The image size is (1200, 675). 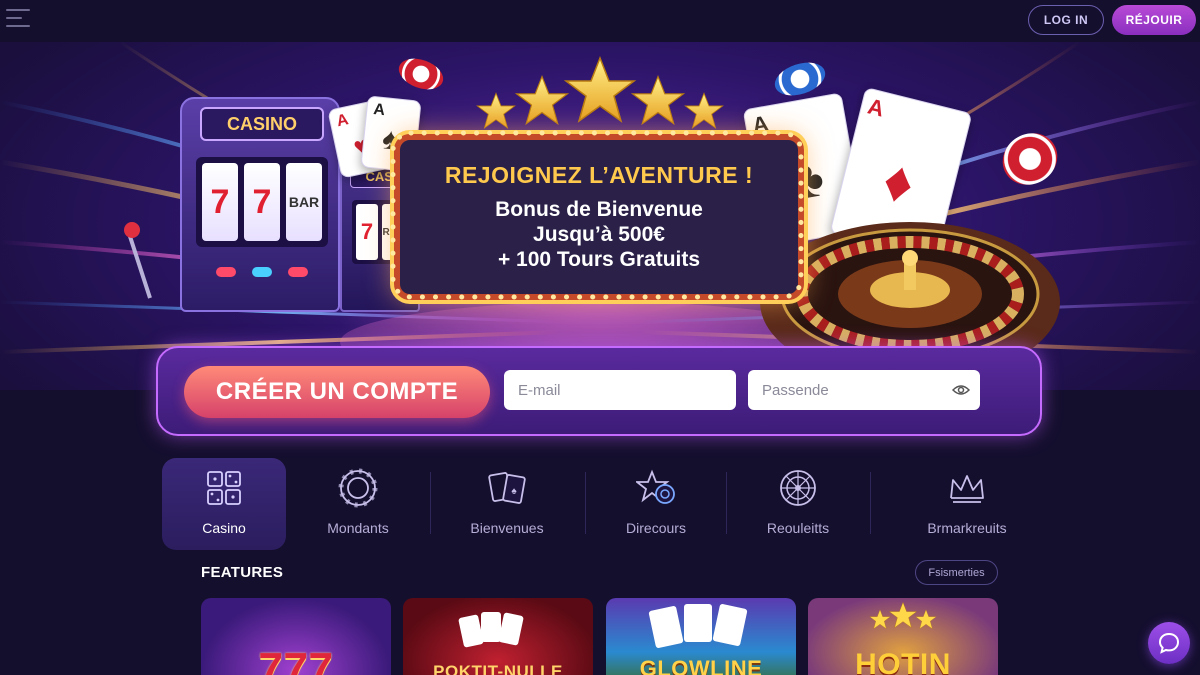 I want to click on category-mondants: Mondants, so click(x=358, y=504).